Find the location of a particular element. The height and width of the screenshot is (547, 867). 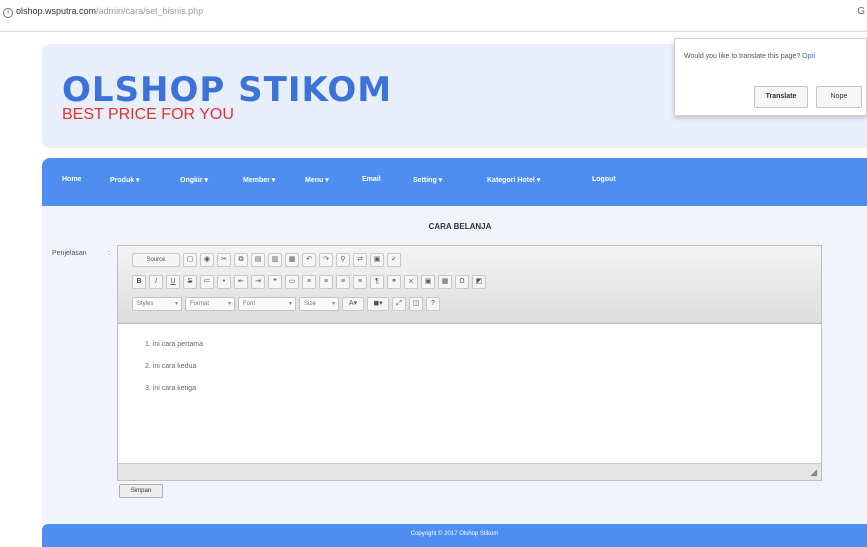

url-host: olshop.wsputra.com is located at coordinates (56, 11).